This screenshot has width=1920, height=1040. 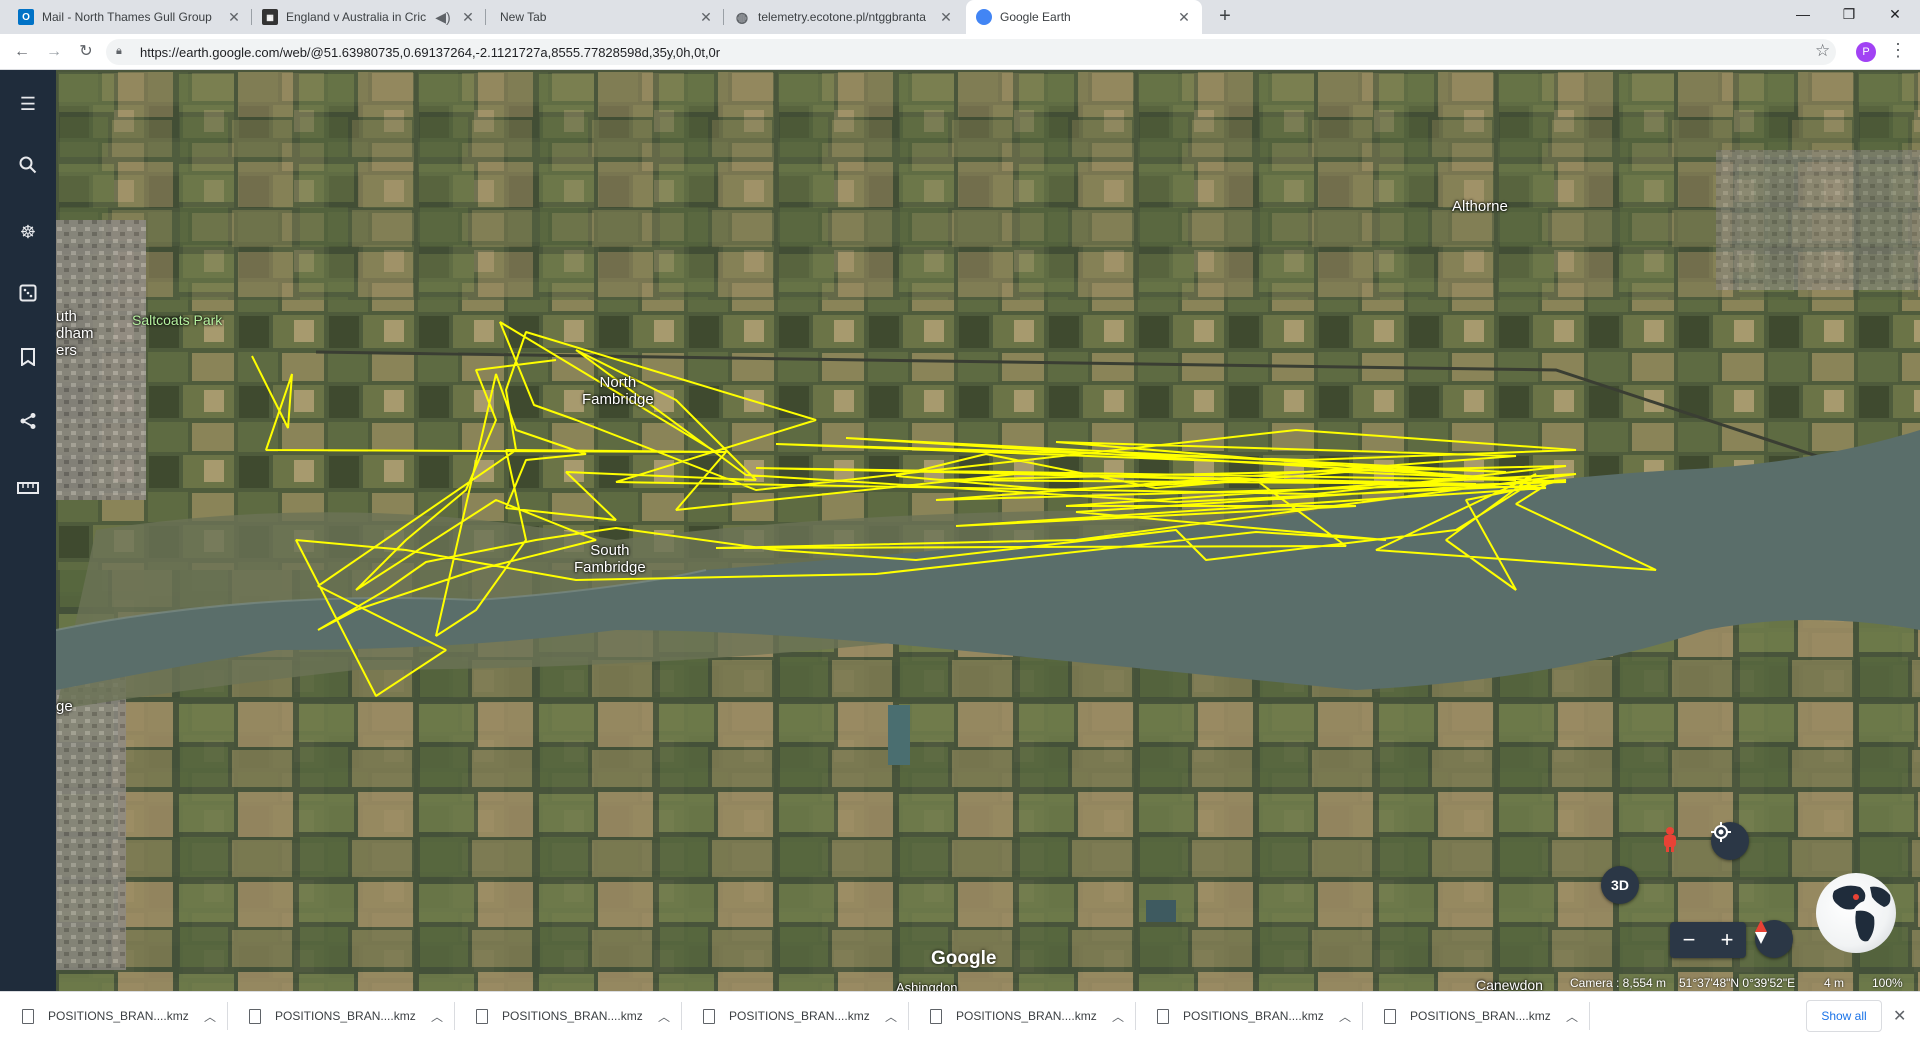 What do you see at coordinates (75, 333) in the screenshot?
I see `place-label: dham` at bounding box center [75, 333].